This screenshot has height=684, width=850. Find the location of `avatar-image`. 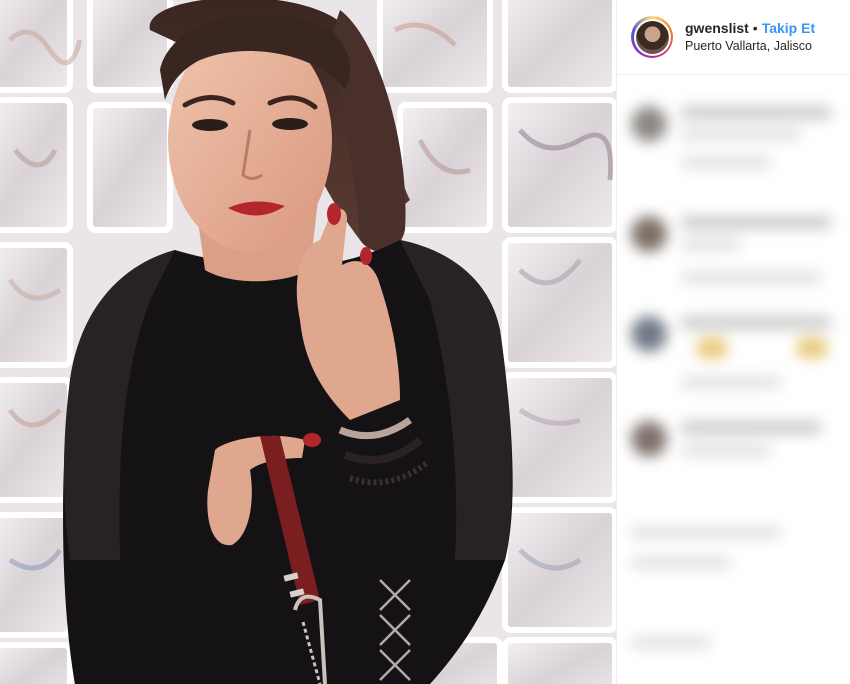

avatar-image is located at coordinates (652, 37).